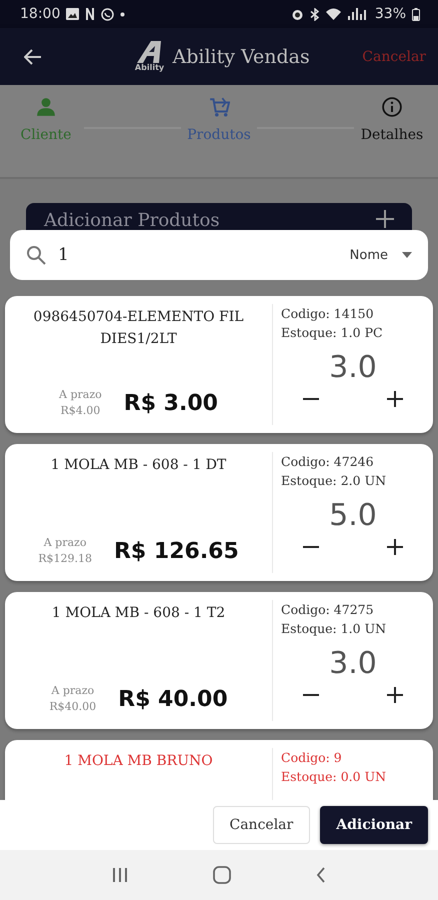  What do you see at coordinates (334, 629) in the screenshot?
I see `stock-label: Estoque: 1.0 UN` at bounding box center [334, 629].